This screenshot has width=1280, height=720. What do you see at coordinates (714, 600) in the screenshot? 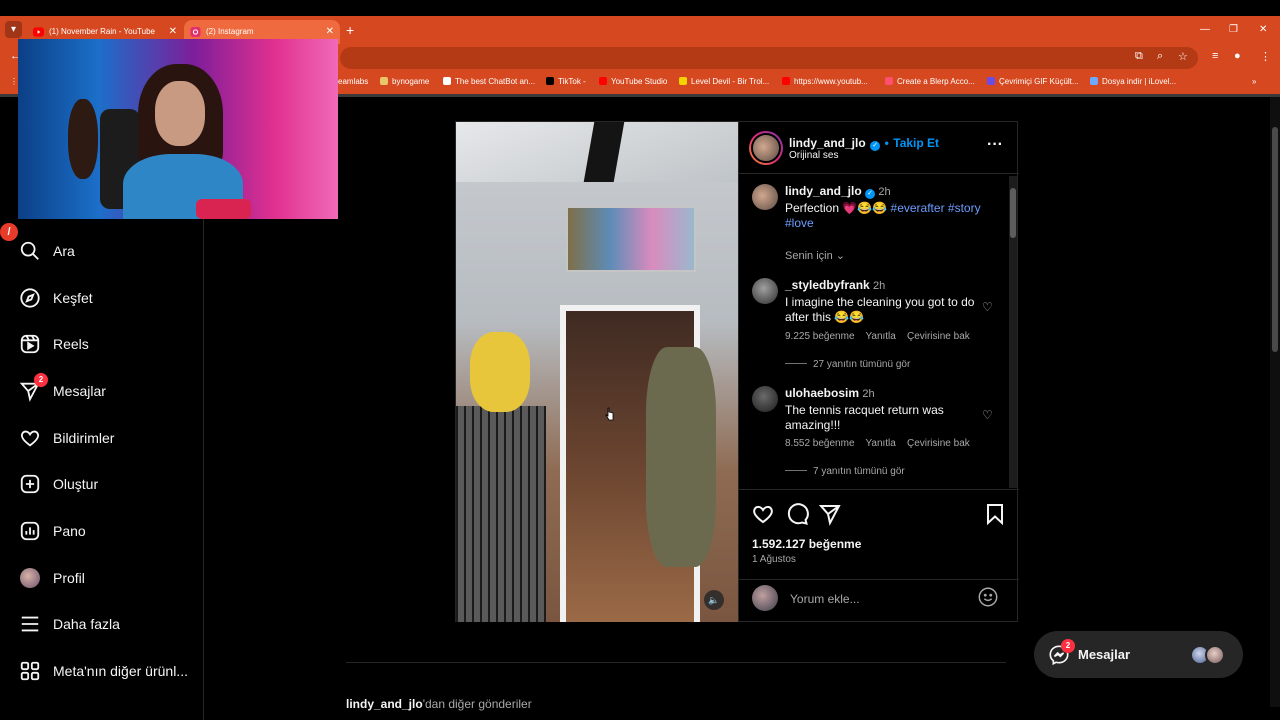
I see `audio-icon: 🔈` at bounding box center [714, 600].